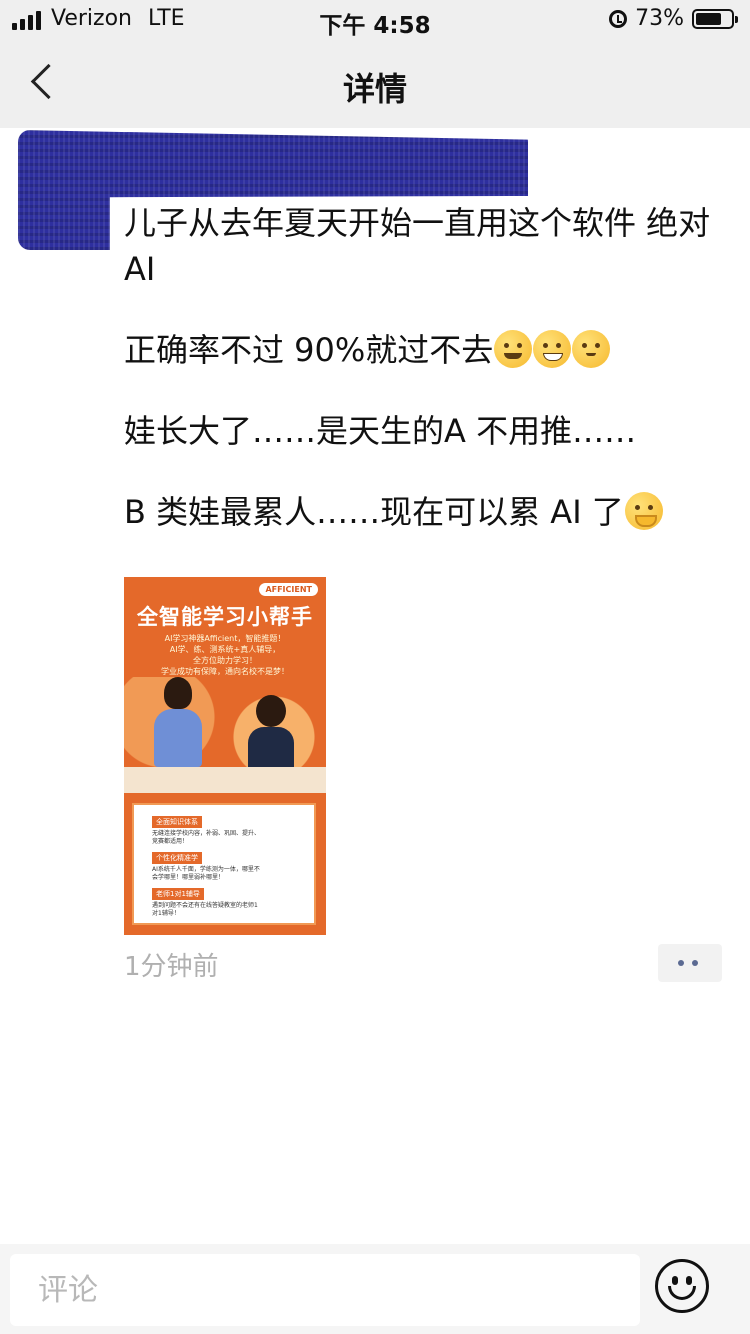  What do you see at coordinates (178, 894) in the screenshot?
I see `feature-tag: 老师1对1辅导` at bounding box center [178, 894].